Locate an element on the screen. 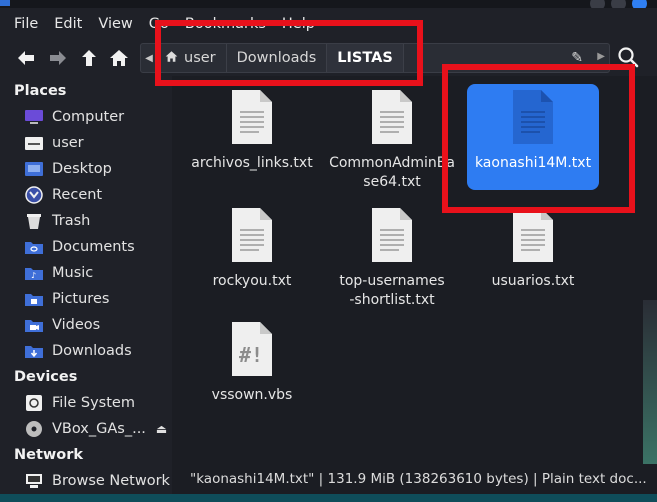 The height and width of the screenshot is (502, 657). optical-disc-icon is located at coordinates (34, 429).